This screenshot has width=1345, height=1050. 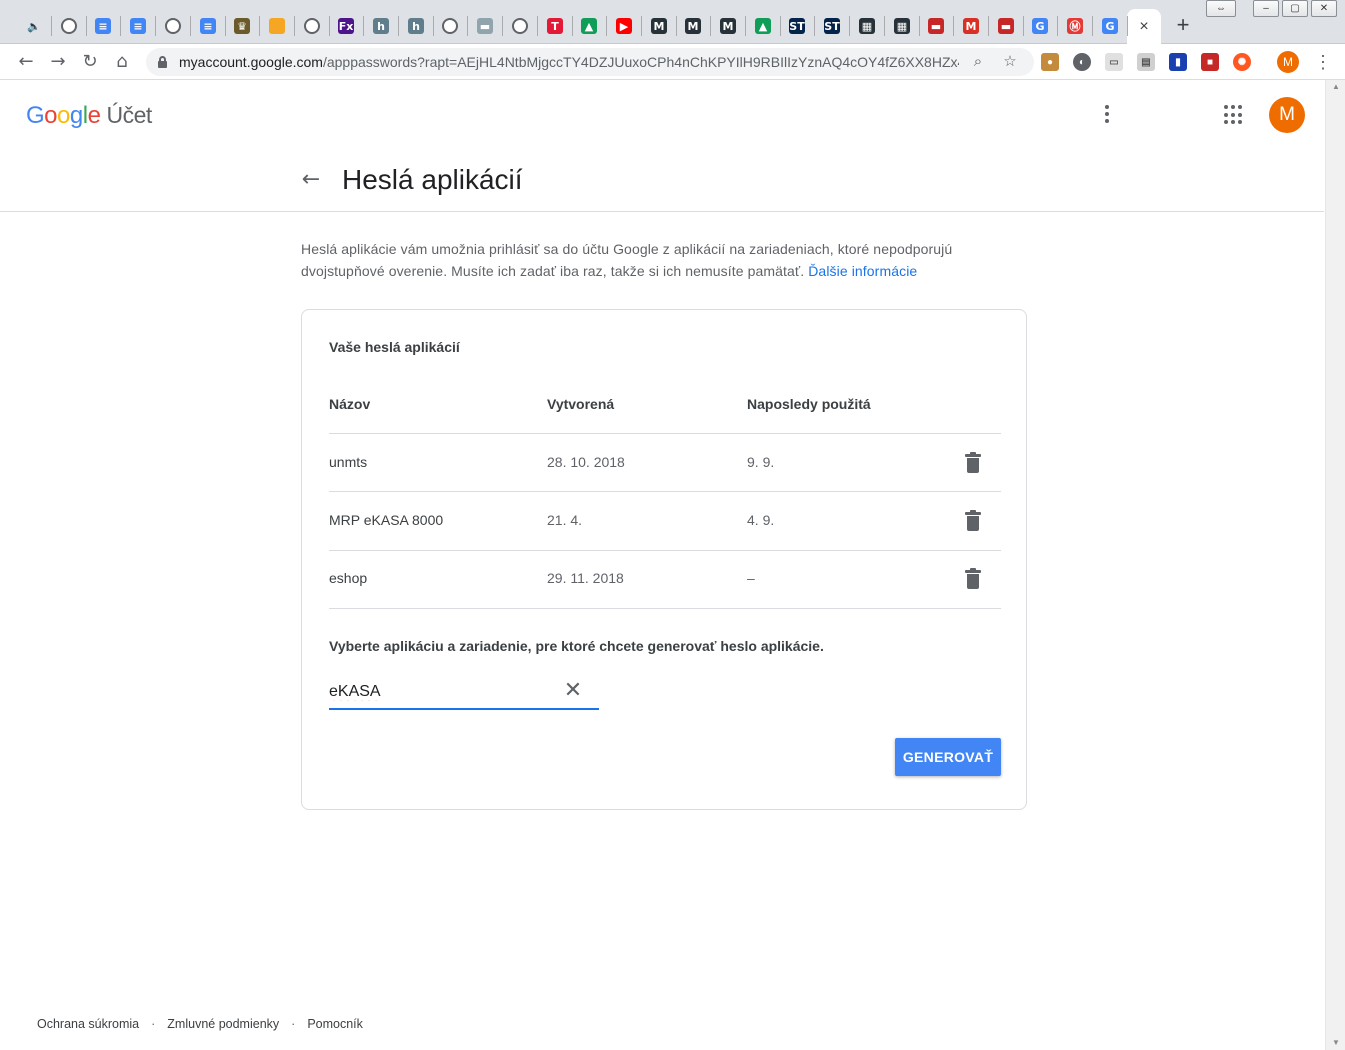 I want to click on browser-tab: Ⓜ, so click(x=1075, y=26).